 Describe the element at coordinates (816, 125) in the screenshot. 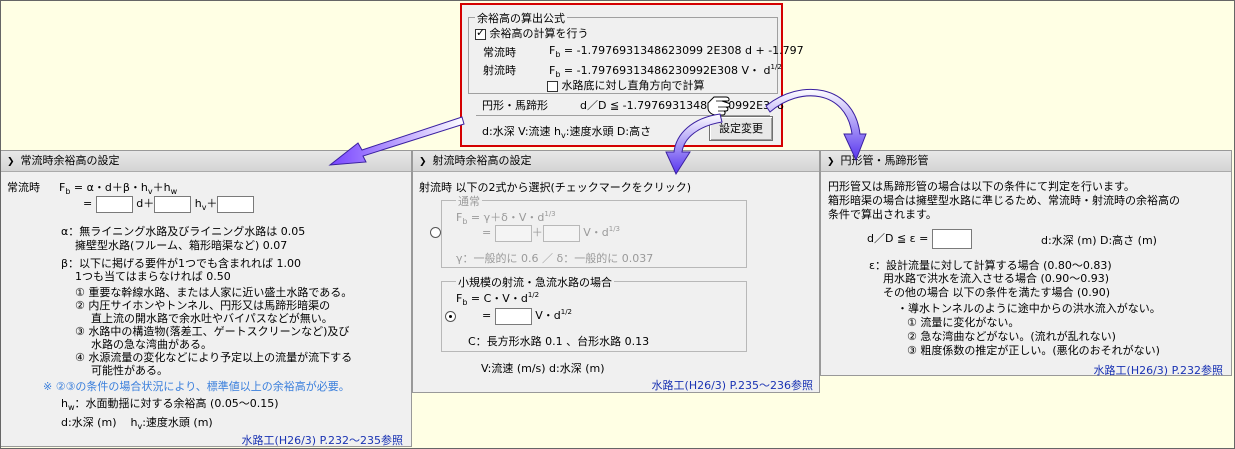

I see `arrow-to-circ-panel` at that location.